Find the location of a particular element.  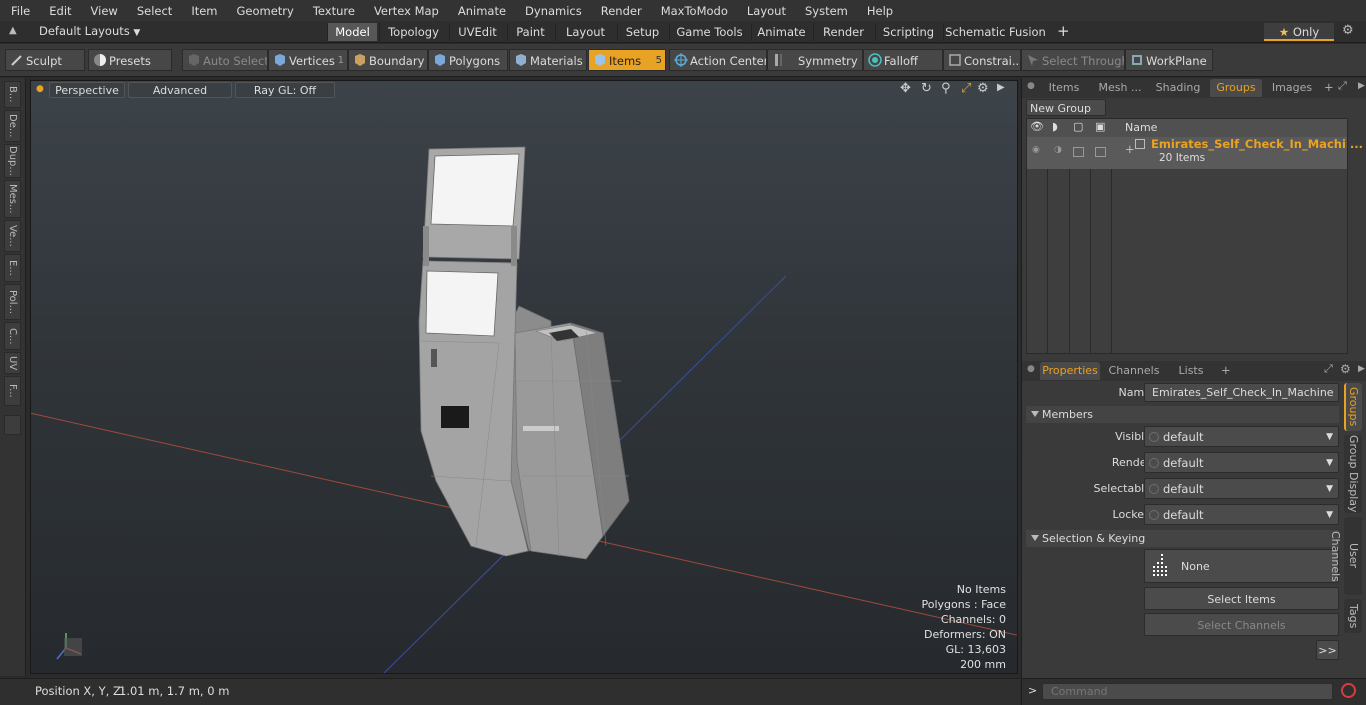

visible-dropdown: default ▼ is located at coordinates (1241, 436).